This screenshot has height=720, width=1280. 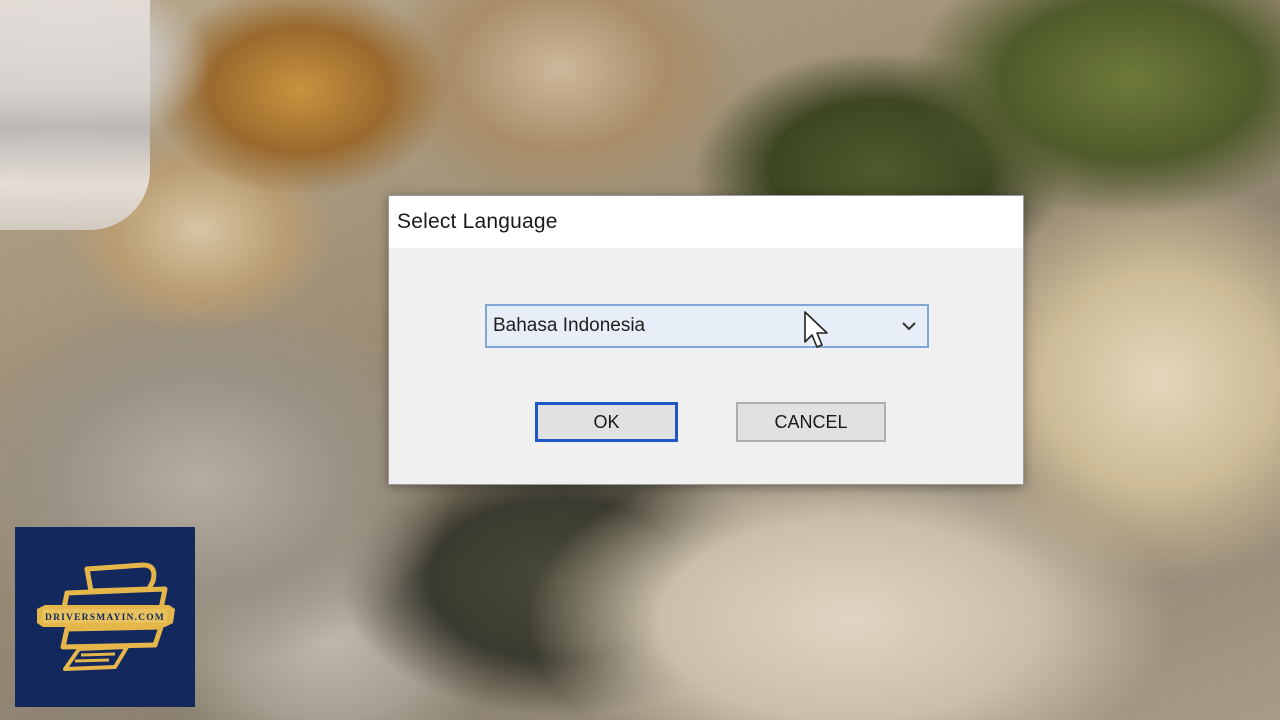 I want to click on language-select: Bahasa Indonesia, so click(x=707, y=326).